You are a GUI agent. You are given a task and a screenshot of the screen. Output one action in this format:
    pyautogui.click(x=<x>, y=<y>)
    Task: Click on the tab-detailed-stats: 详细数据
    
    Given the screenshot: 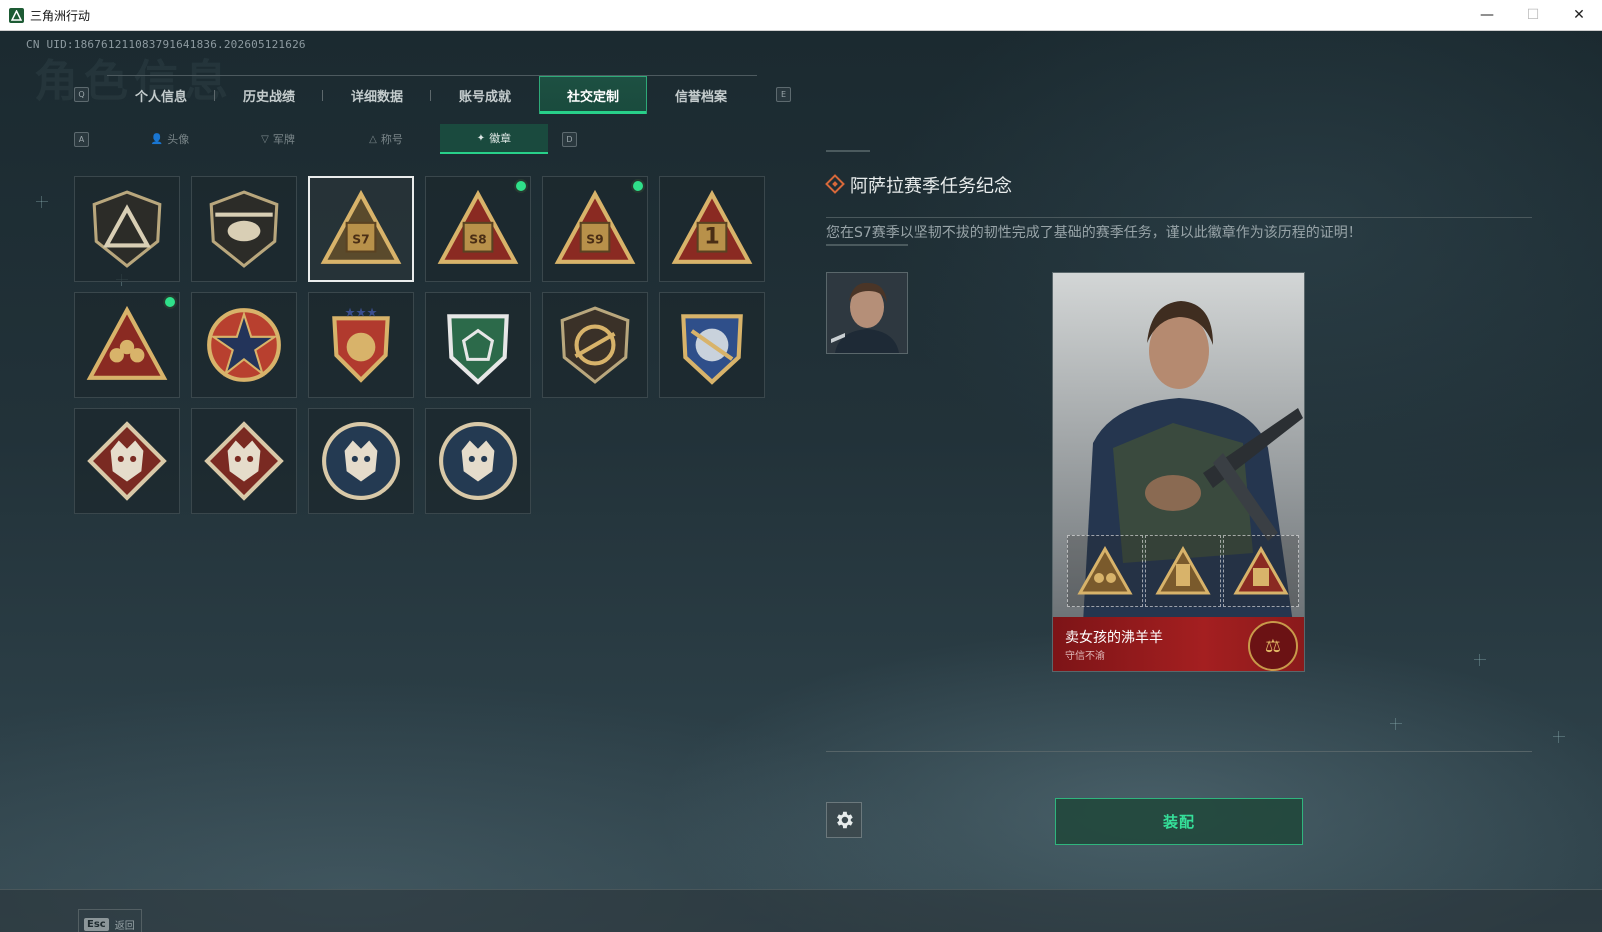 What is the action you would take?
    pyautogui.click(x=377, y=95)
    